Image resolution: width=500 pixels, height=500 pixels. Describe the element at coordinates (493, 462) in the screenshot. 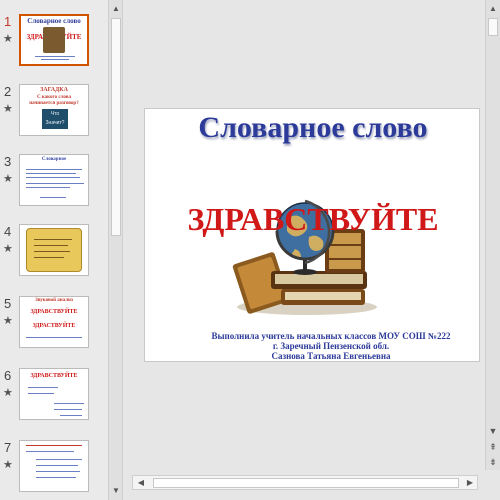

I see `next-slide-icon: ⇟` at that location.